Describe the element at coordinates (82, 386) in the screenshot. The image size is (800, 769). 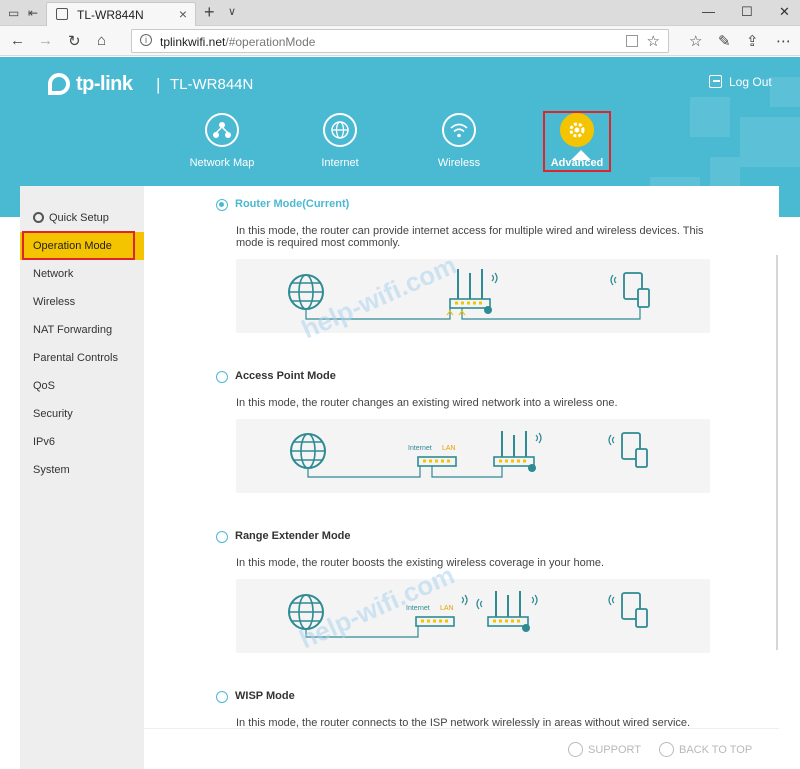
I see `sidebar-item-qos: QoS` at that location.